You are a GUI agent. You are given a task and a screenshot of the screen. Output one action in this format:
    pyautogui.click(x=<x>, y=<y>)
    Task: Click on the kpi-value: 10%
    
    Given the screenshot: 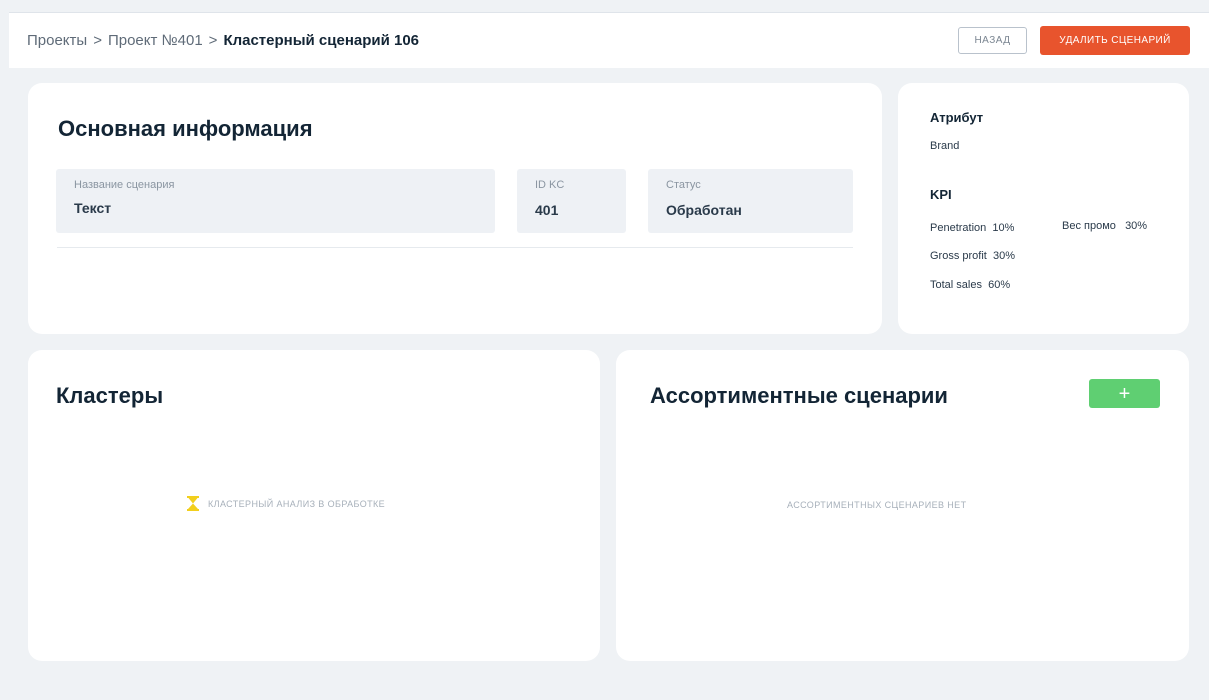 What is the action you would take?
    pyautogui.click(x=1003, y=228)
    